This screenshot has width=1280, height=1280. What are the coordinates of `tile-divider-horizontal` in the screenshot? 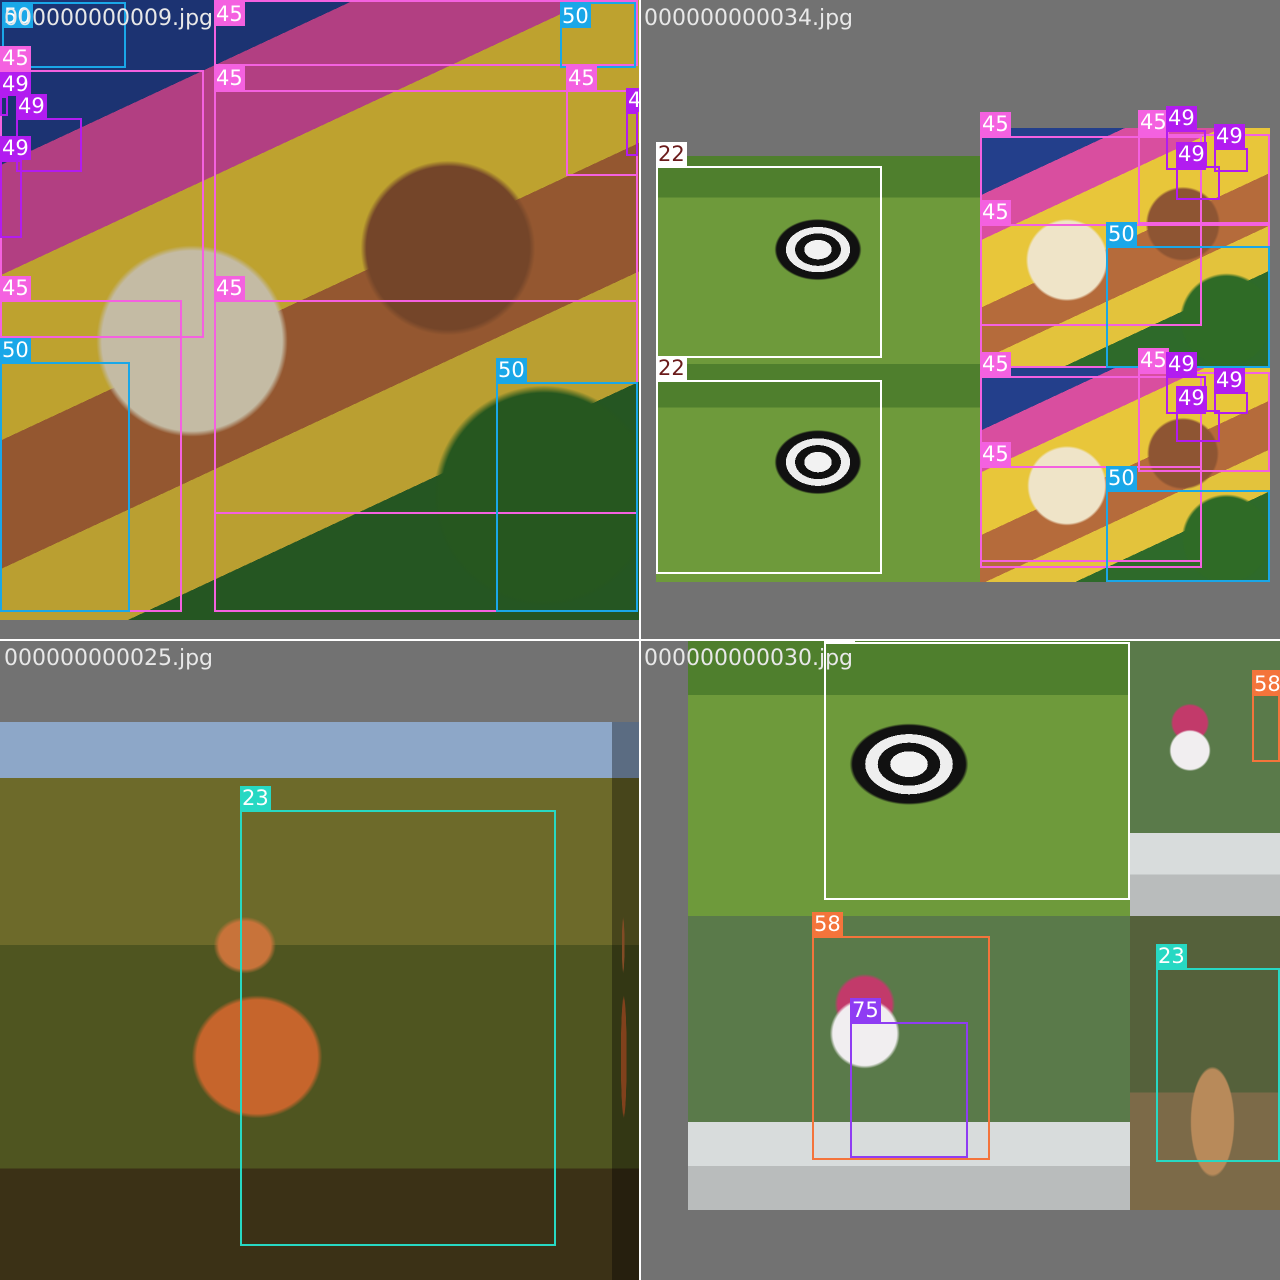 It's located at (640, 640).